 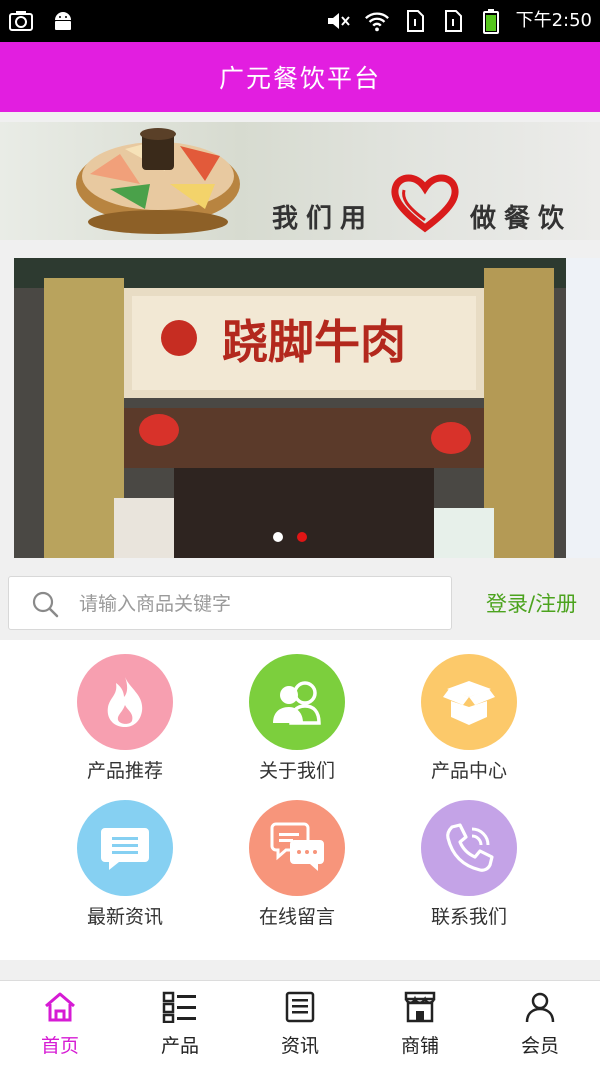 I want to click on status-time: 下午2:50, so click(x=553, y=20).